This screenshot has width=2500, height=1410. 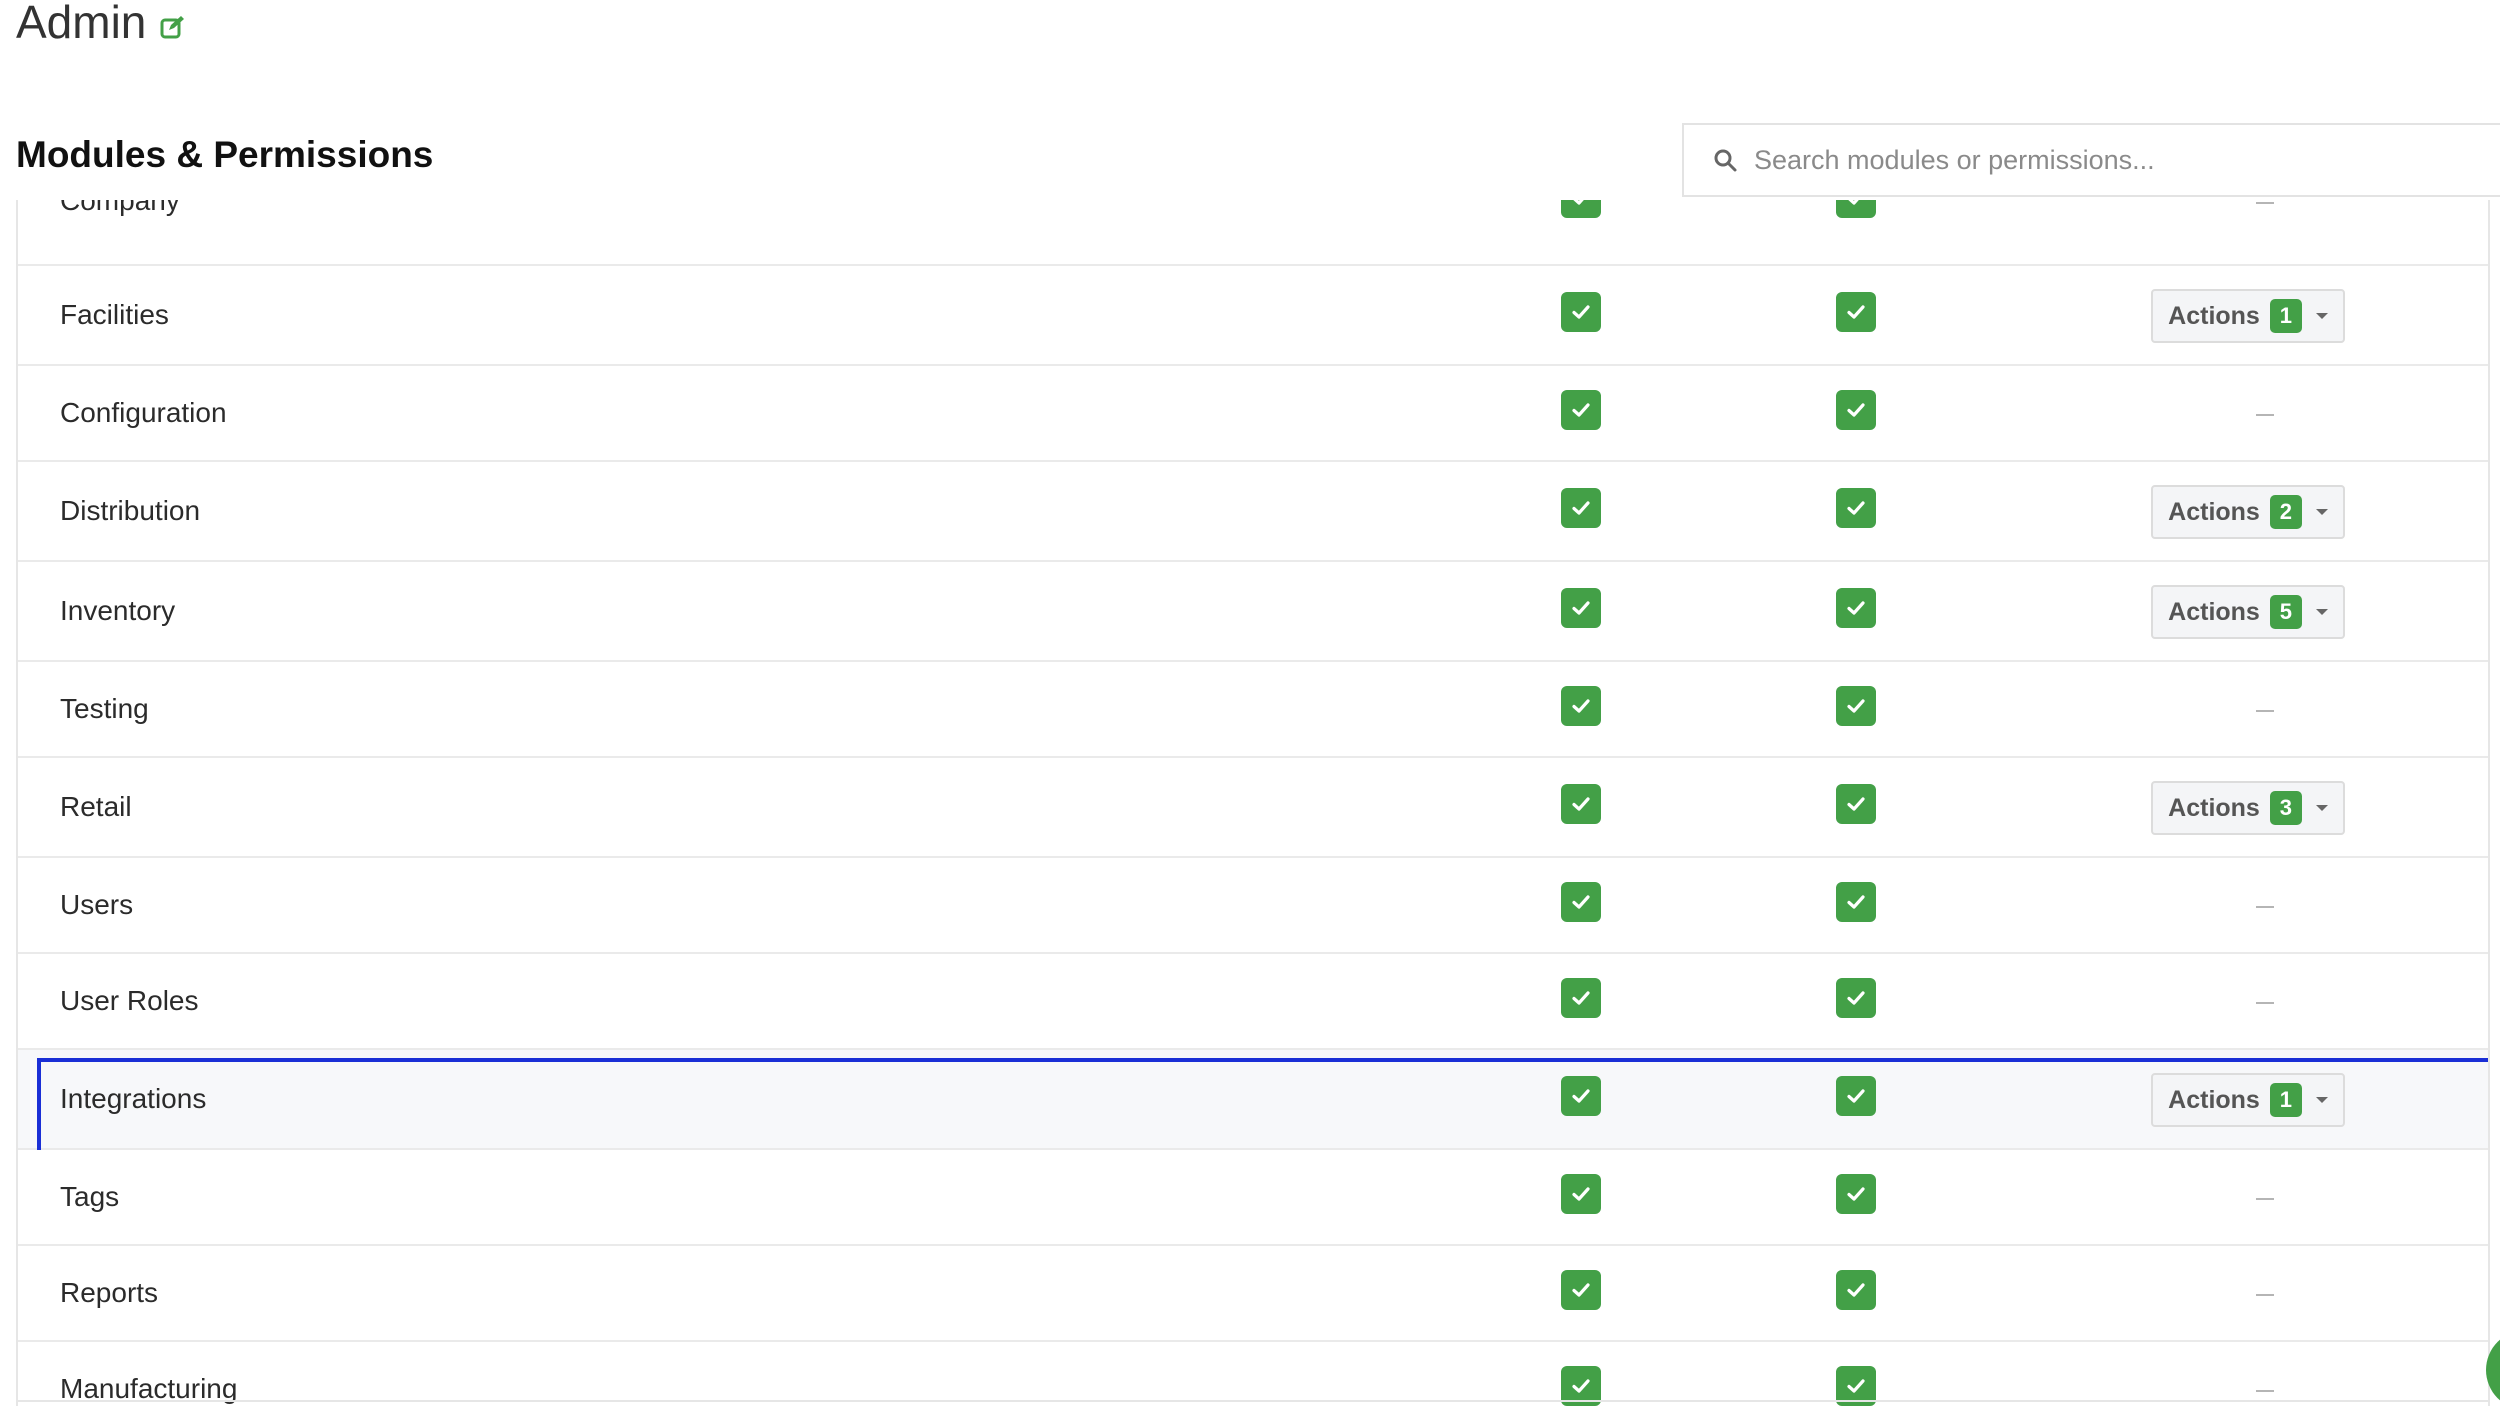 I want to click on table-bottom-border, so click(x=1253, y=1401).